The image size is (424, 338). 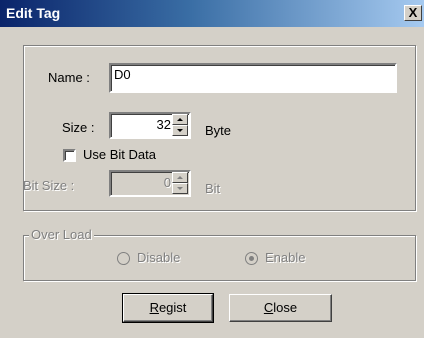 What do you see at coordinates (251, 258) in the screenshot?
I see `enable-radio` at bounding box center [251, 258].